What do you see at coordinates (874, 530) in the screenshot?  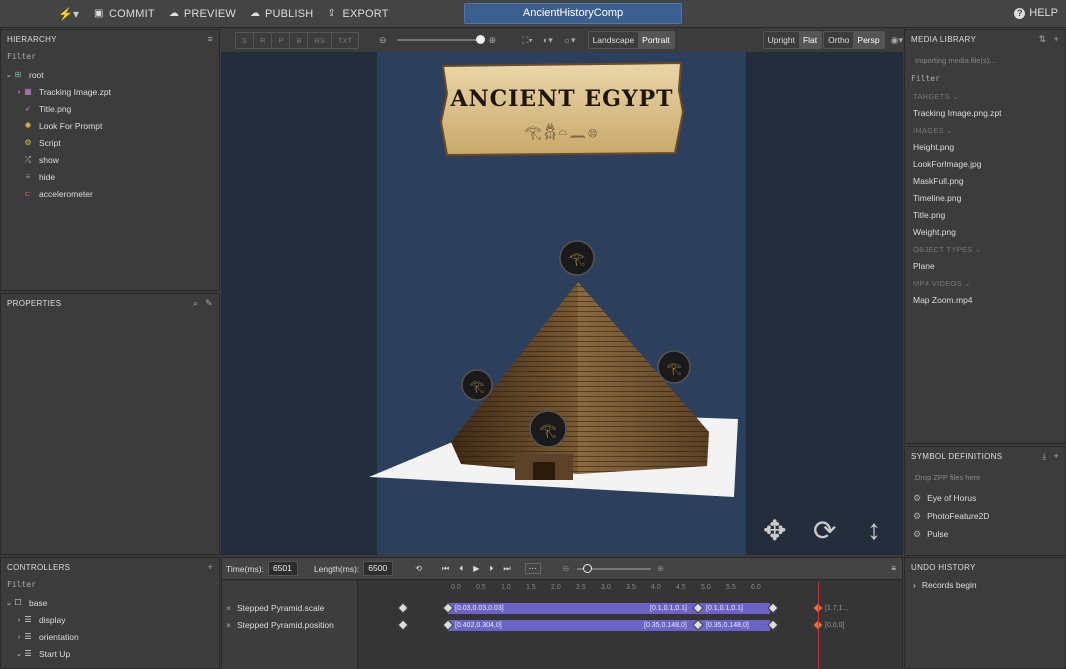 I see `scale-gizmo-icon: ↕` at bounding box center [874, 530].